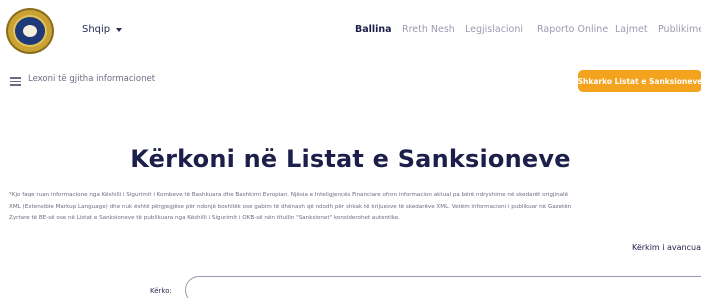 This screenshot has height=298, width=701. I want to click on nav-item-rreth-nesh: Rreth Nesh, so click(428, 29).